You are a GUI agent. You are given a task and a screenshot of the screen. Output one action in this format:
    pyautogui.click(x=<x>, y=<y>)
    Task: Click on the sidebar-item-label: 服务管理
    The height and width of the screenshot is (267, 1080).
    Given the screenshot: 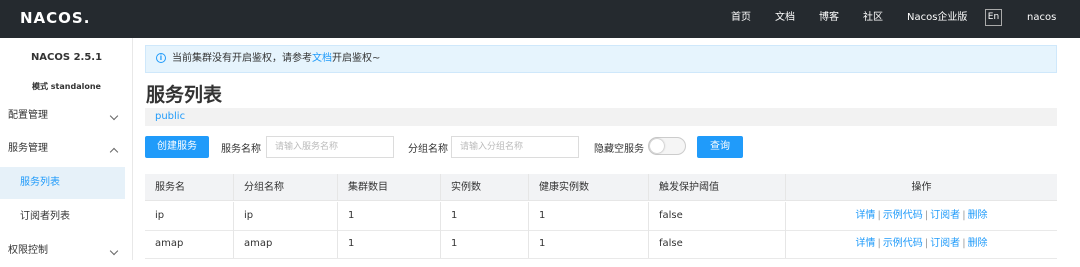 What is the action you would take?
    pyautogui.click(x=28, y=148)
    